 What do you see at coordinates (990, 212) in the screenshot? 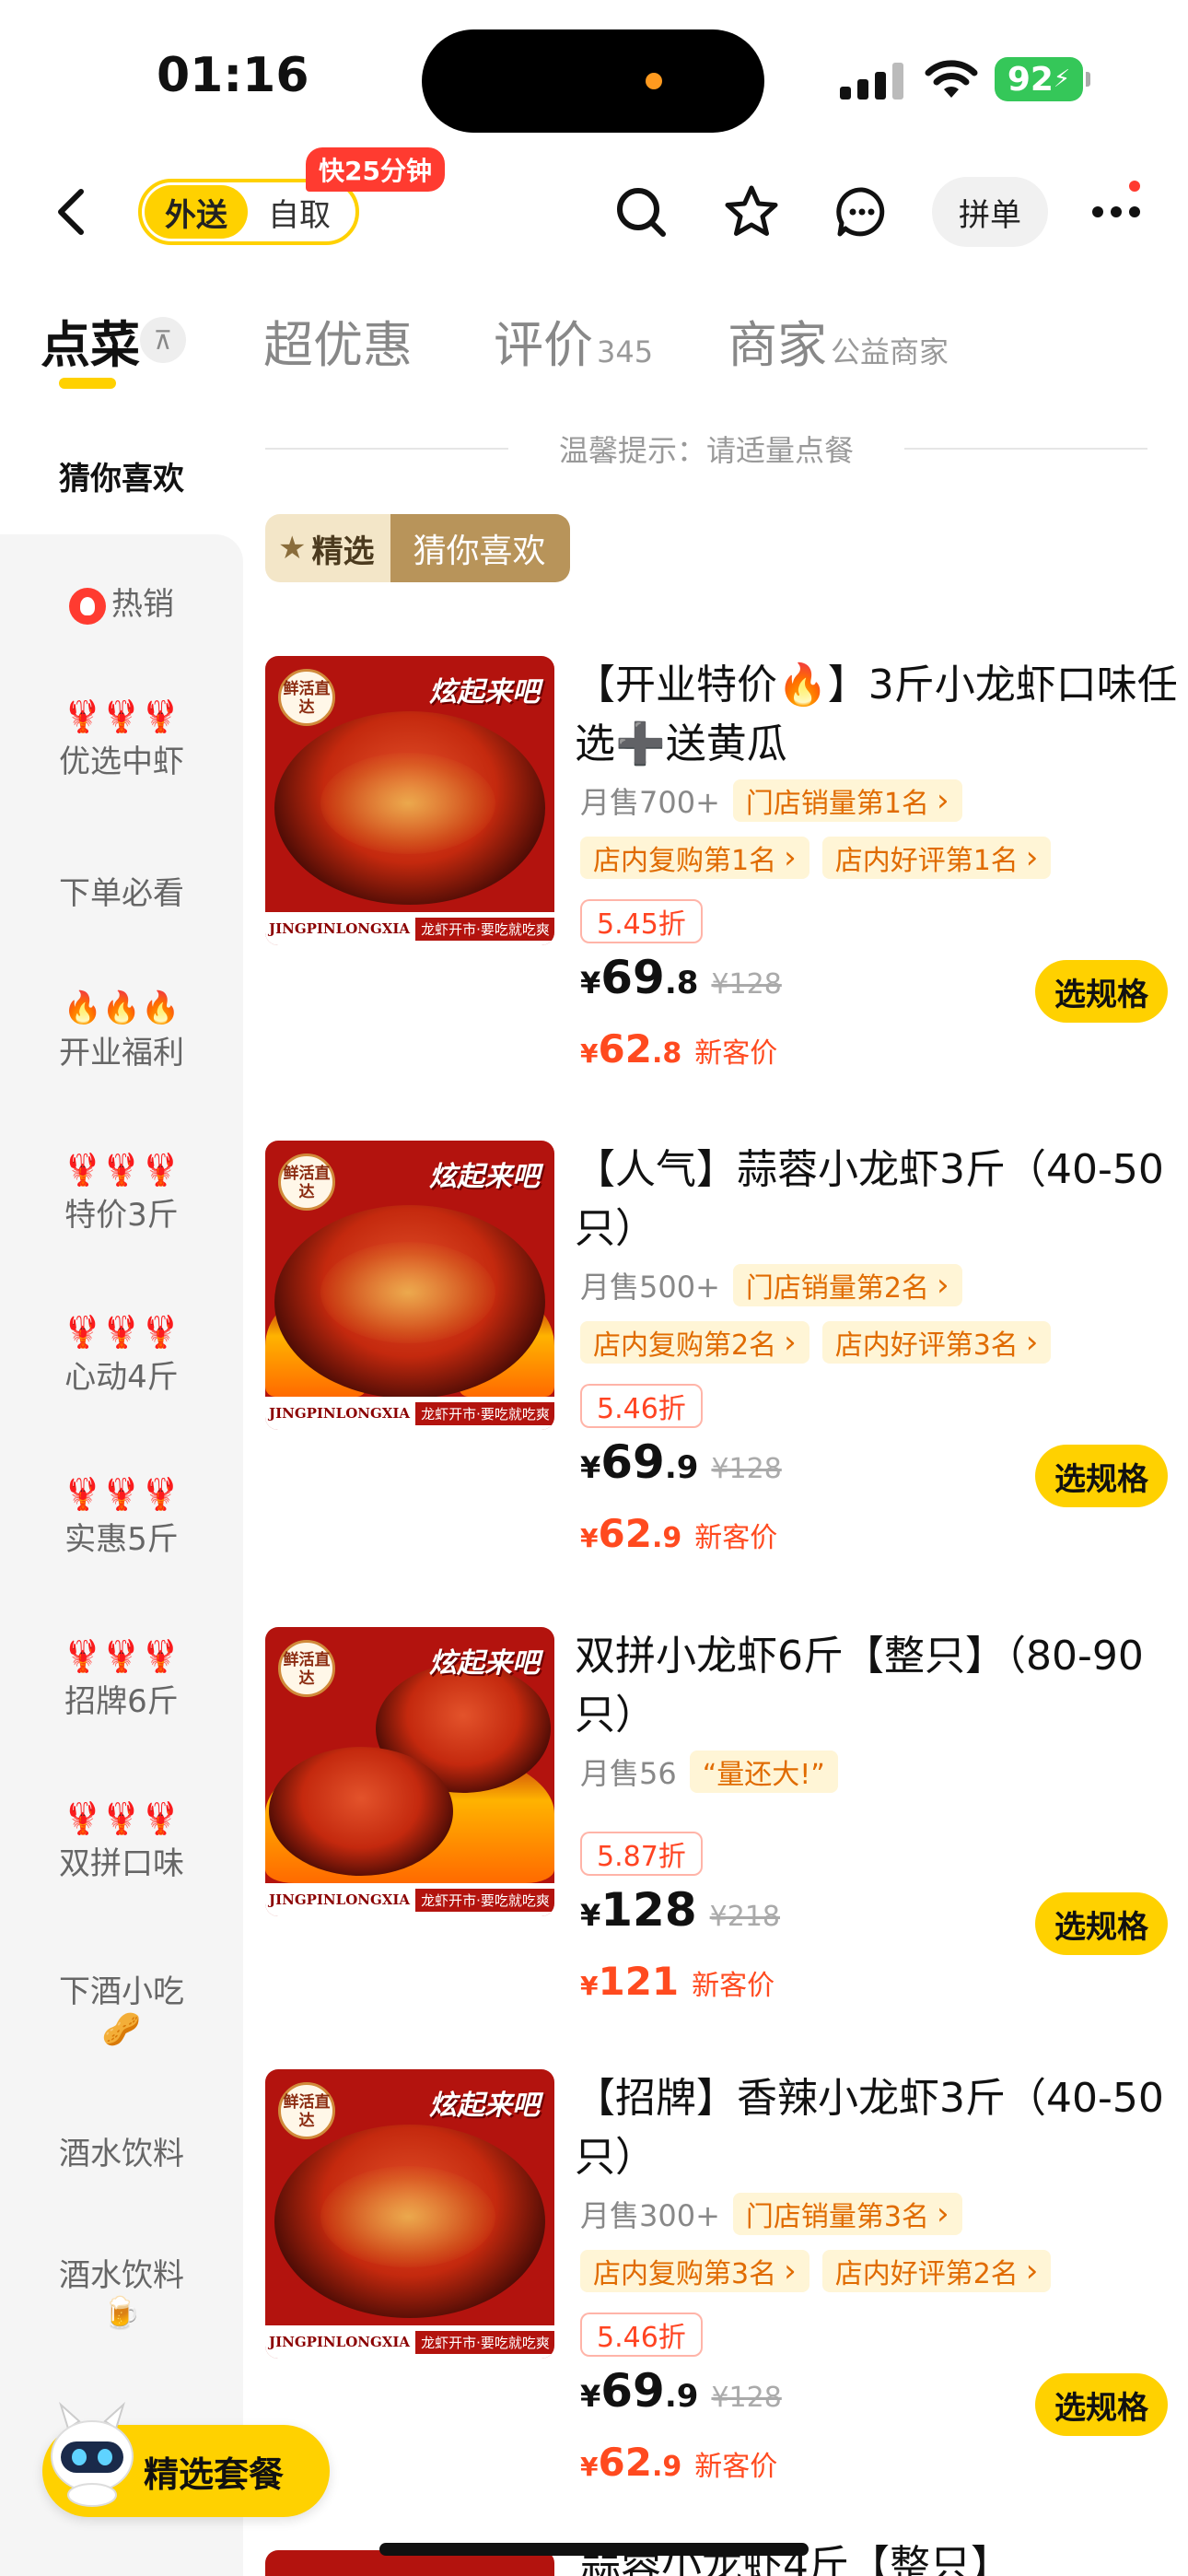
I see `group-order-button: 拼单` at bounding box center [990, 212].